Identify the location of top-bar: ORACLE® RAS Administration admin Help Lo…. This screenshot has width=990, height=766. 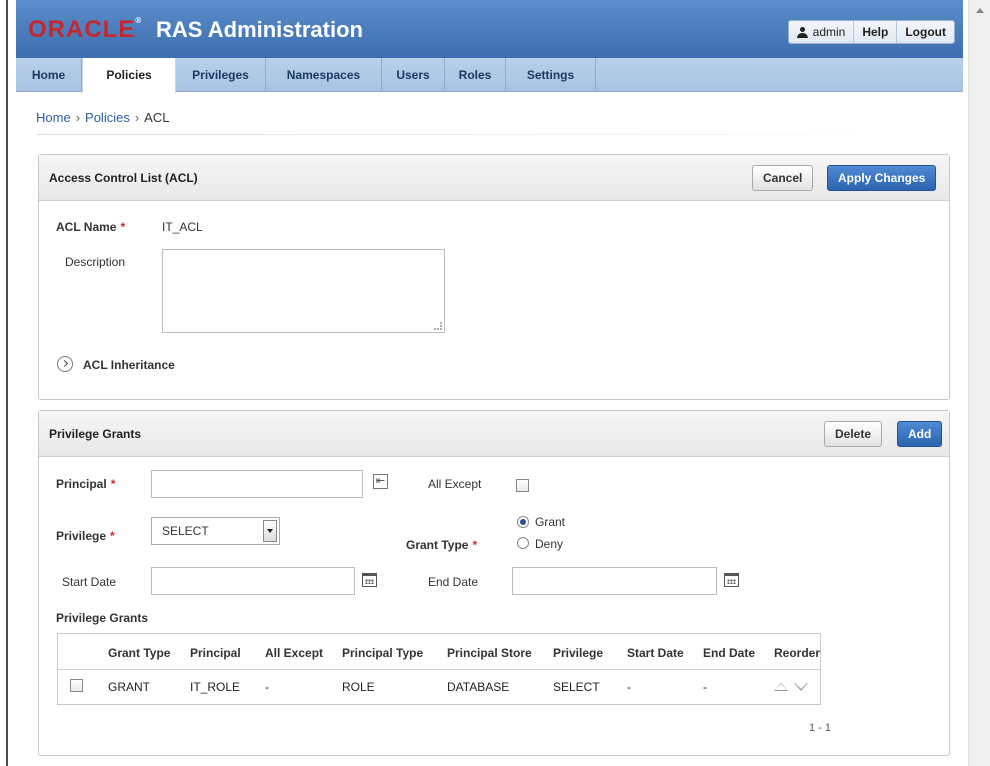
(489, 29).